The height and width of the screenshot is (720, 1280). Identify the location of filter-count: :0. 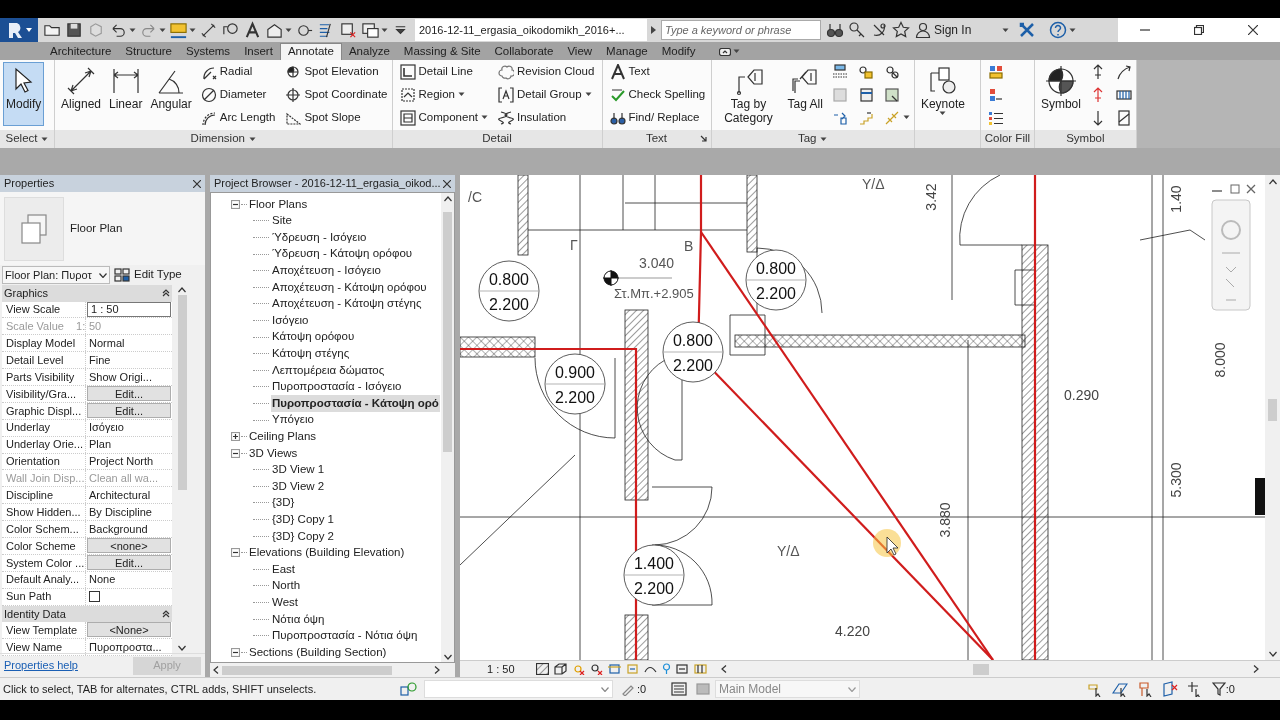
(1230, 689).